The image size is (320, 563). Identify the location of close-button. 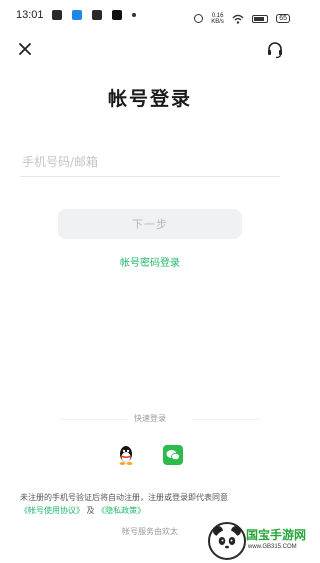
(25, 49).